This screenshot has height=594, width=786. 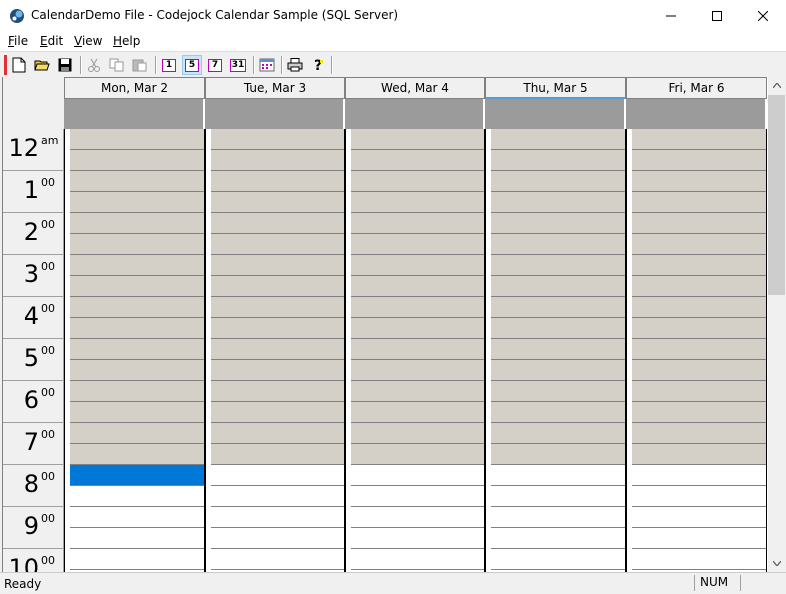 What do you see at coordinates (5, 65) in the screenshot?
I see `toolbar-grip` at bounding box center [5, 65].